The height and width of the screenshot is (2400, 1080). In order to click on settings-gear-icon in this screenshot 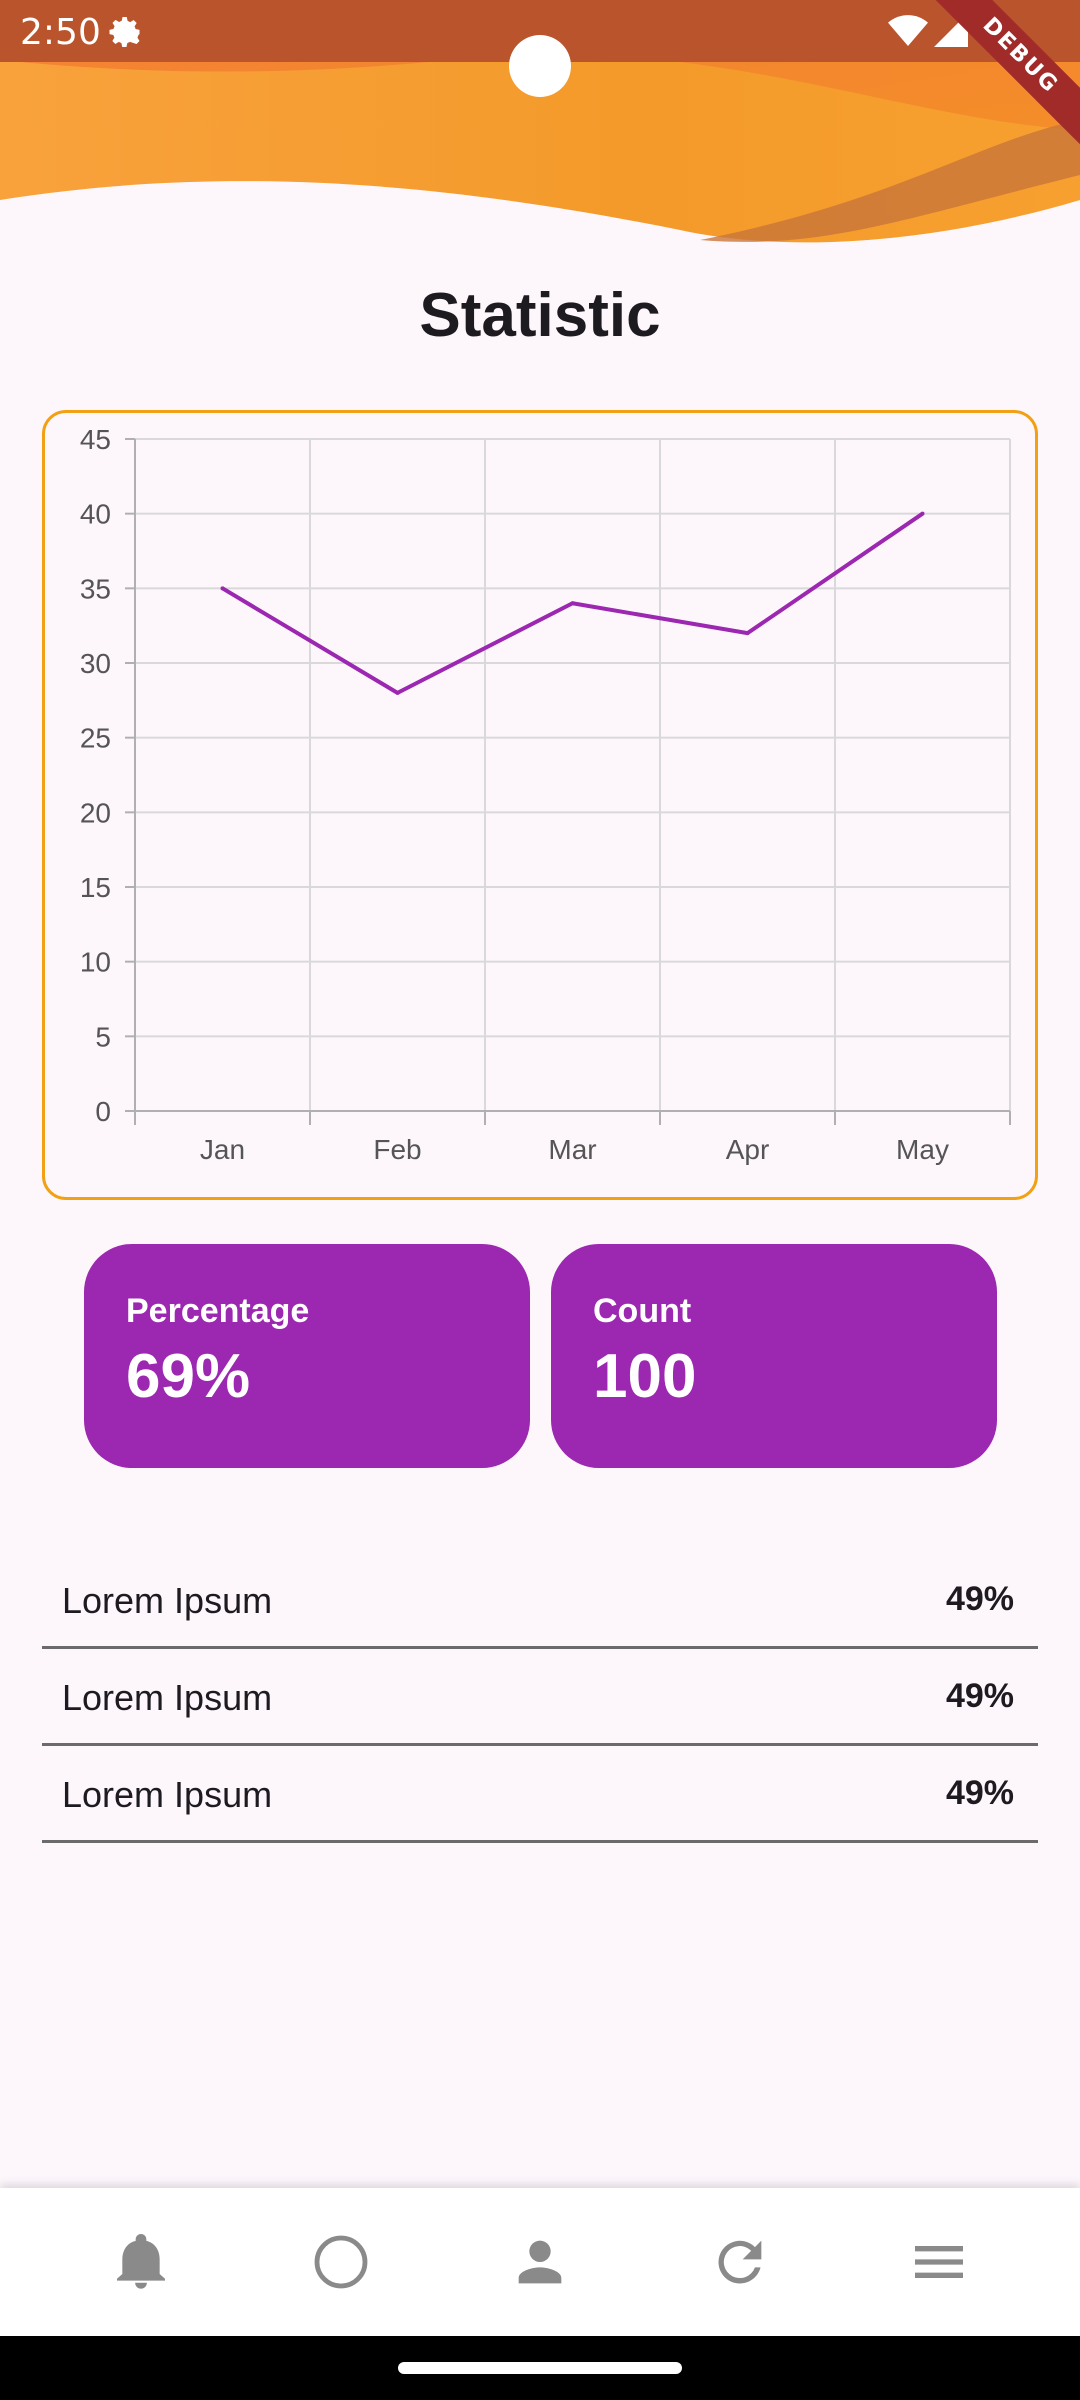, I will do `click(124, 32)`.